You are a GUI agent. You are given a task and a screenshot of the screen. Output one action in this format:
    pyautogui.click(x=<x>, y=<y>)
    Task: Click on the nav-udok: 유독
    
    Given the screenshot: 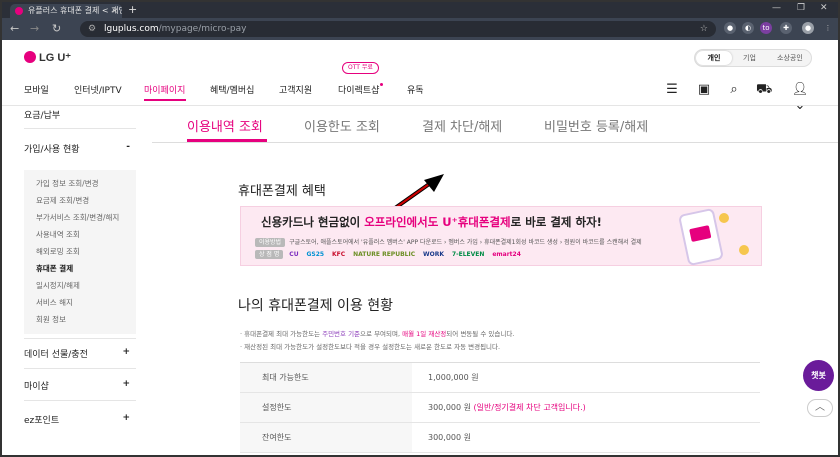 What is the action you would take?
    pyautogui.click(x=415, y=89)
    